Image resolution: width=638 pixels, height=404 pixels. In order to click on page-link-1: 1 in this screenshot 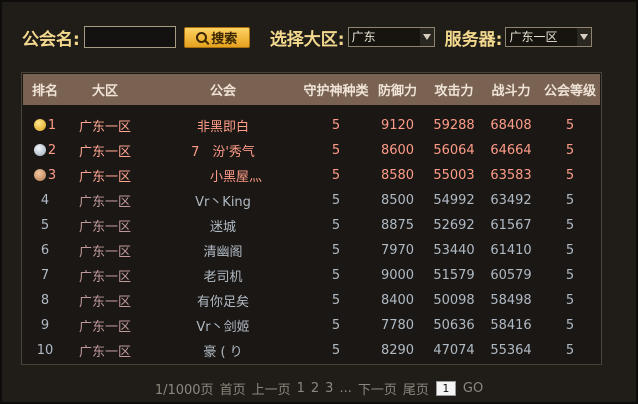, I will do `click(301, 388)`.